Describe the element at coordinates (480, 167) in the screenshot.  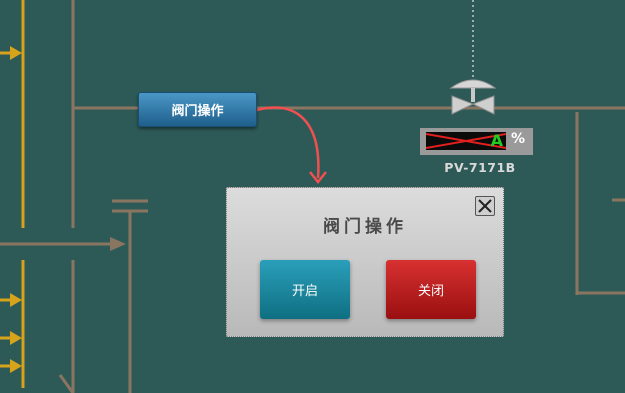
I see `valve-tag: PV-7171B` at that location.